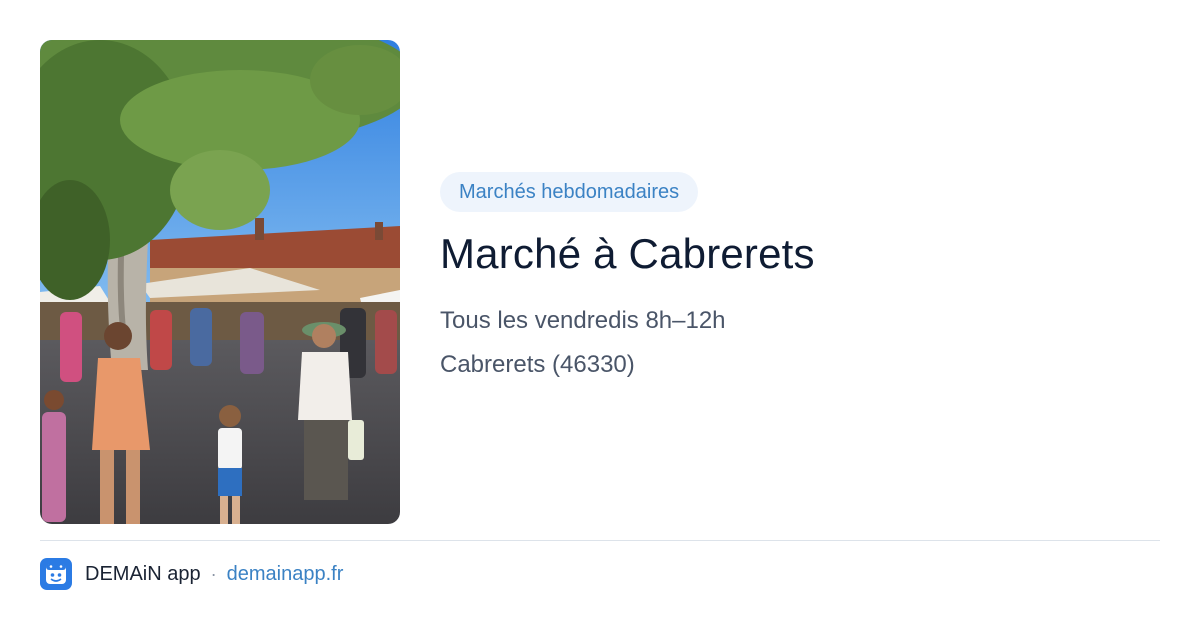 The width and height of the screenshot is (1200, 630). I want to click on demain-app-logo-icon, so click(56, 574).